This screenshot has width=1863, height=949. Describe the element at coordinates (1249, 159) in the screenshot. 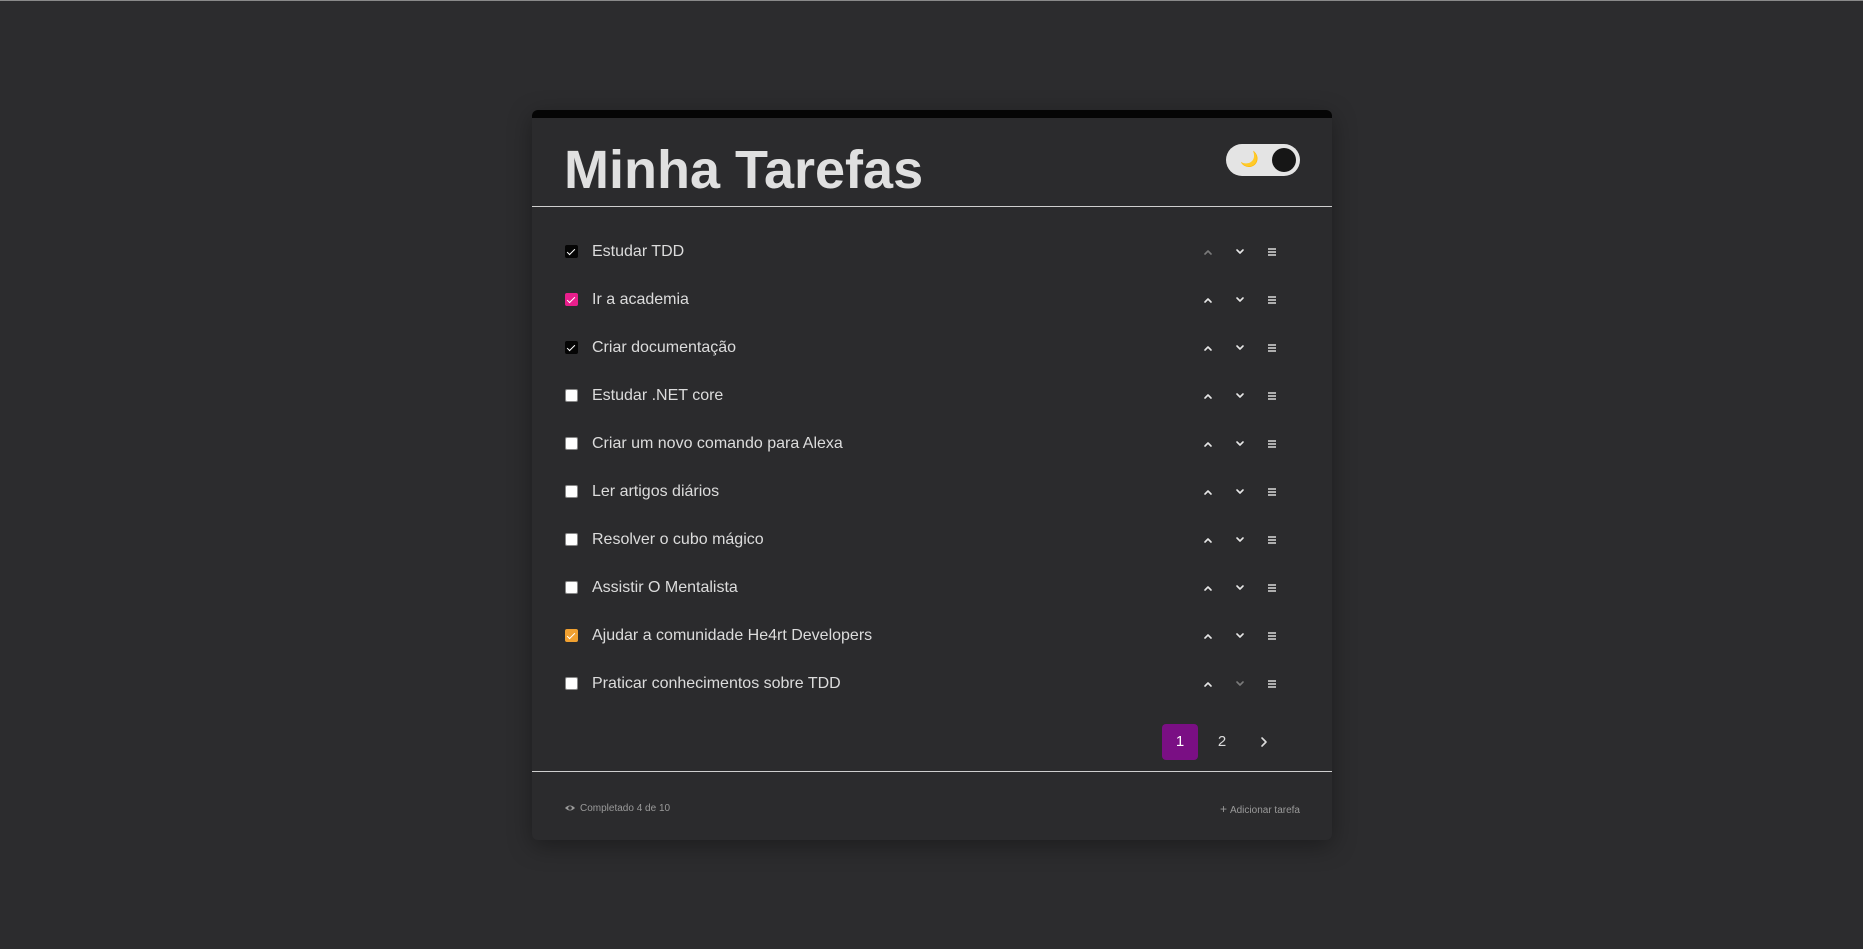

I see `moon-icon: 🌙` at that location.